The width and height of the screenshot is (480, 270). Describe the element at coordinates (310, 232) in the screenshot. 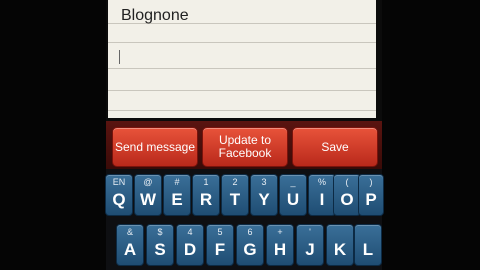

I see `key-j-alt: '` at that location.